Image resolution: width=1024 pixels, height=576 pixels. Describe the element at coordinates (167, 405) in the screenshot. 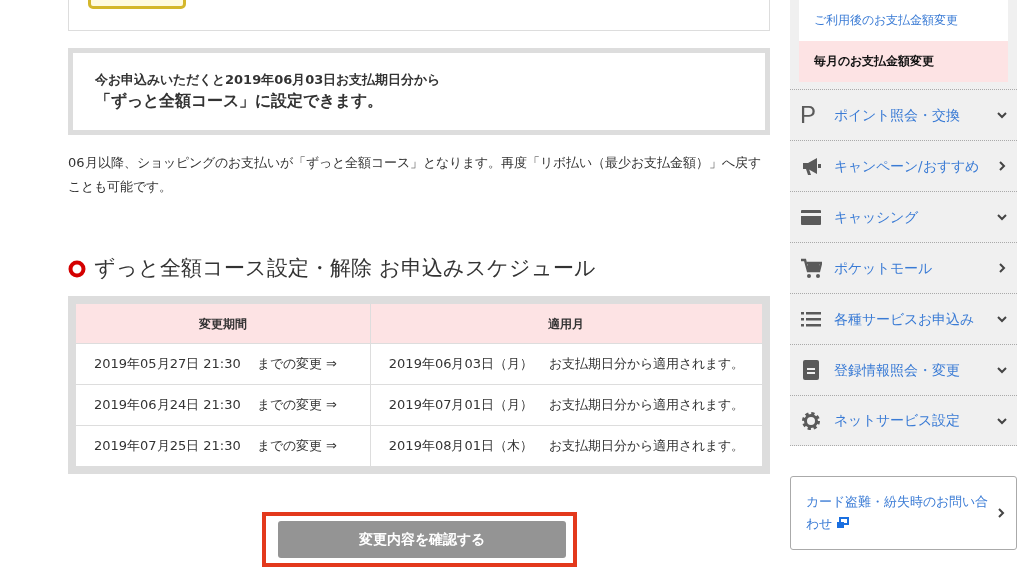

I see `deadline-text: 2019年06月24日 21:30` at that location.